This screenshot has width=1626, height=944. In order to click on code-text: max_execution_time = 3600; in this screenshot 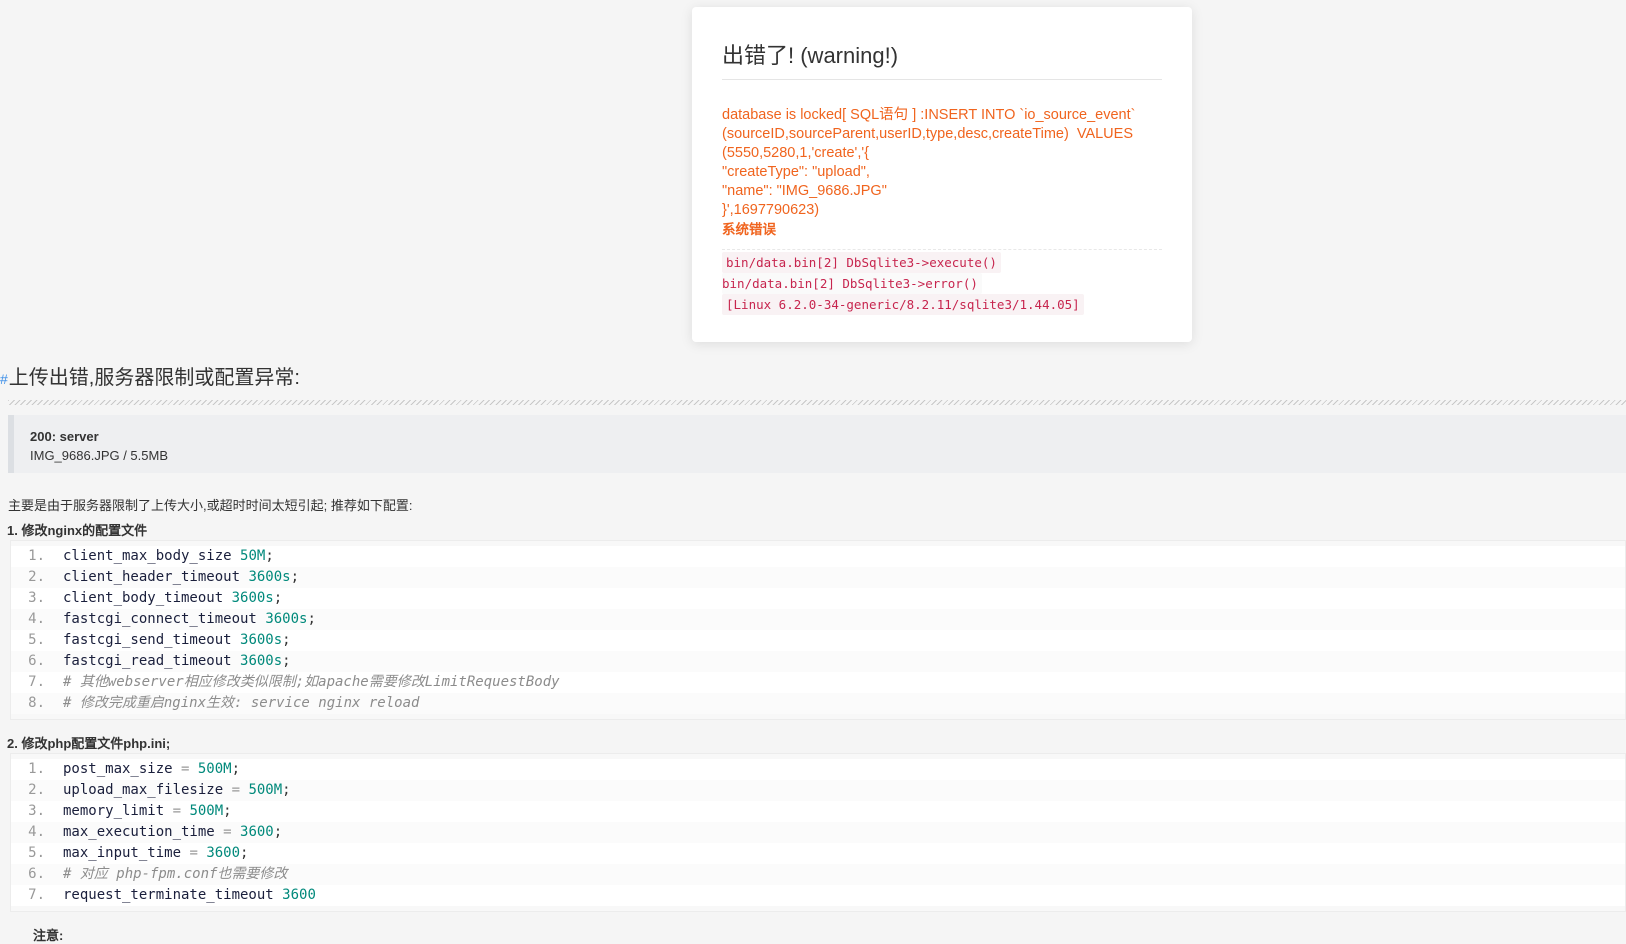, I will do `click(172, 832)`.